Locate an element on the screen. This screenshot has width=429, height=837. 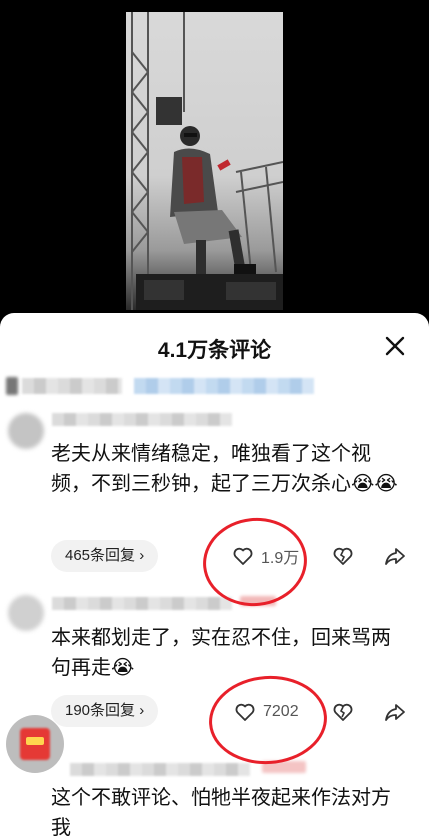
video-scene is located at coordinates (207, 161).